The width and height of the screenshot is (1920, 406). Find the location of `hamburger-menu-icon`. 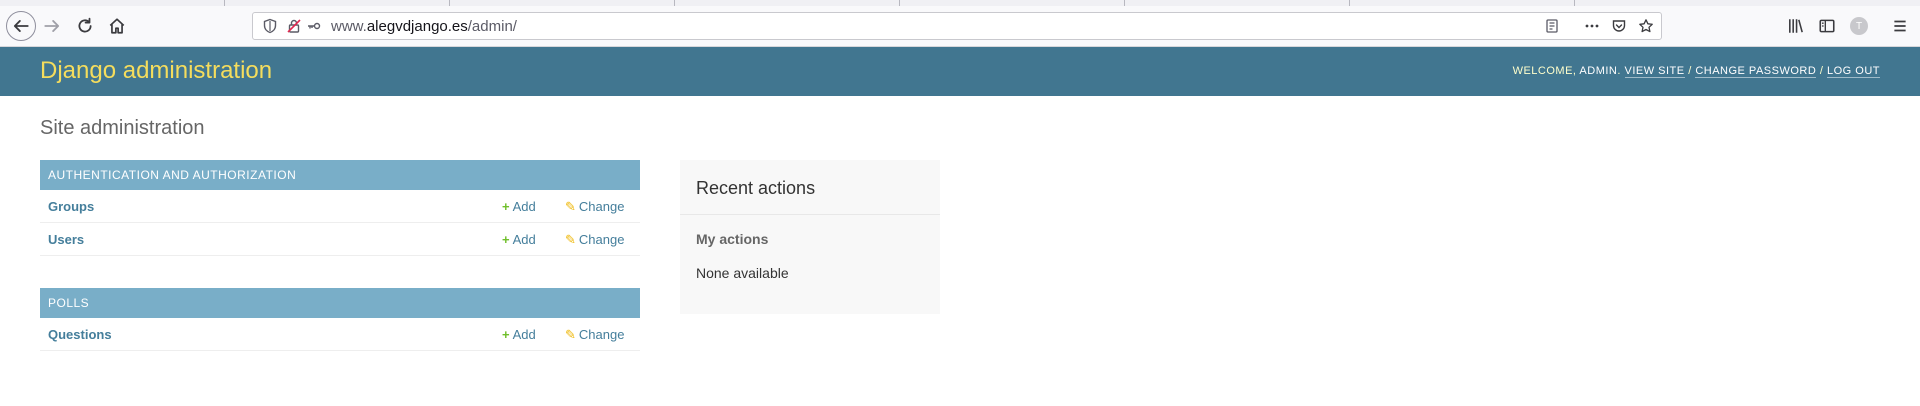

hamburger-menu-icon is located at coordinates (1900, 26).